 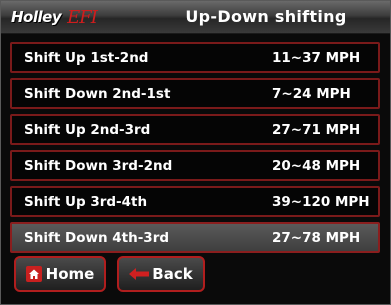 I want to click on row-value: 20~48 MPH, so click(x=316, y=166).